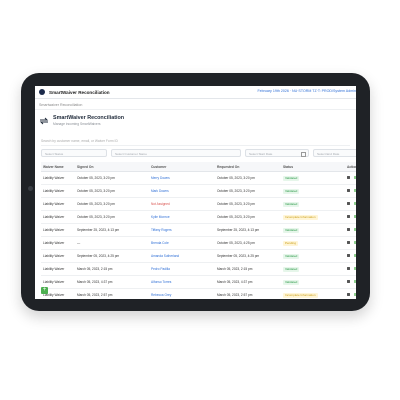 The image size is (400, 400). What do you see at coordinates (182, 217) in the screenshot?
I see `customer-link: Kylie Monroe` at bounding box center [182, 217].